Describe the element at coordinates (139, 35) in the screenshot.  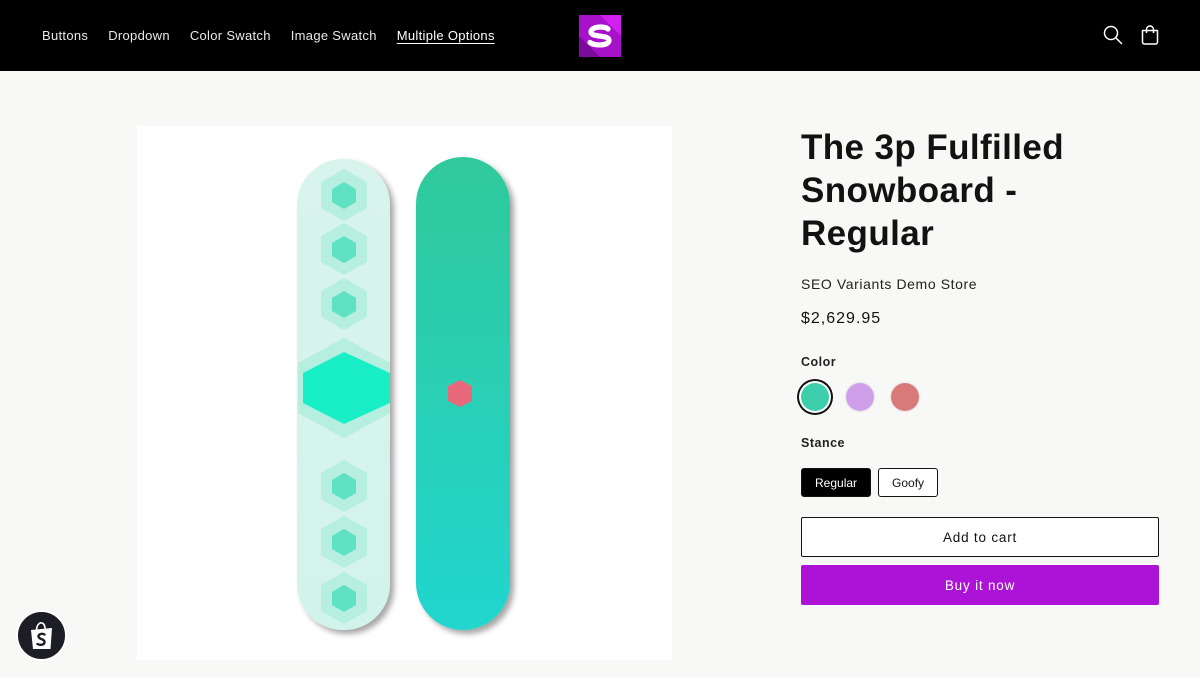
I see `nav-link-dropdown: Dropdown` at that location.